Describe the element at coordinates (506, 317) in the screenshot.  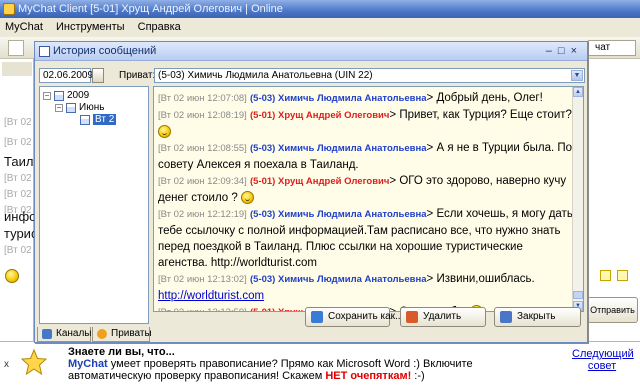
I see `close-icon` at that location.